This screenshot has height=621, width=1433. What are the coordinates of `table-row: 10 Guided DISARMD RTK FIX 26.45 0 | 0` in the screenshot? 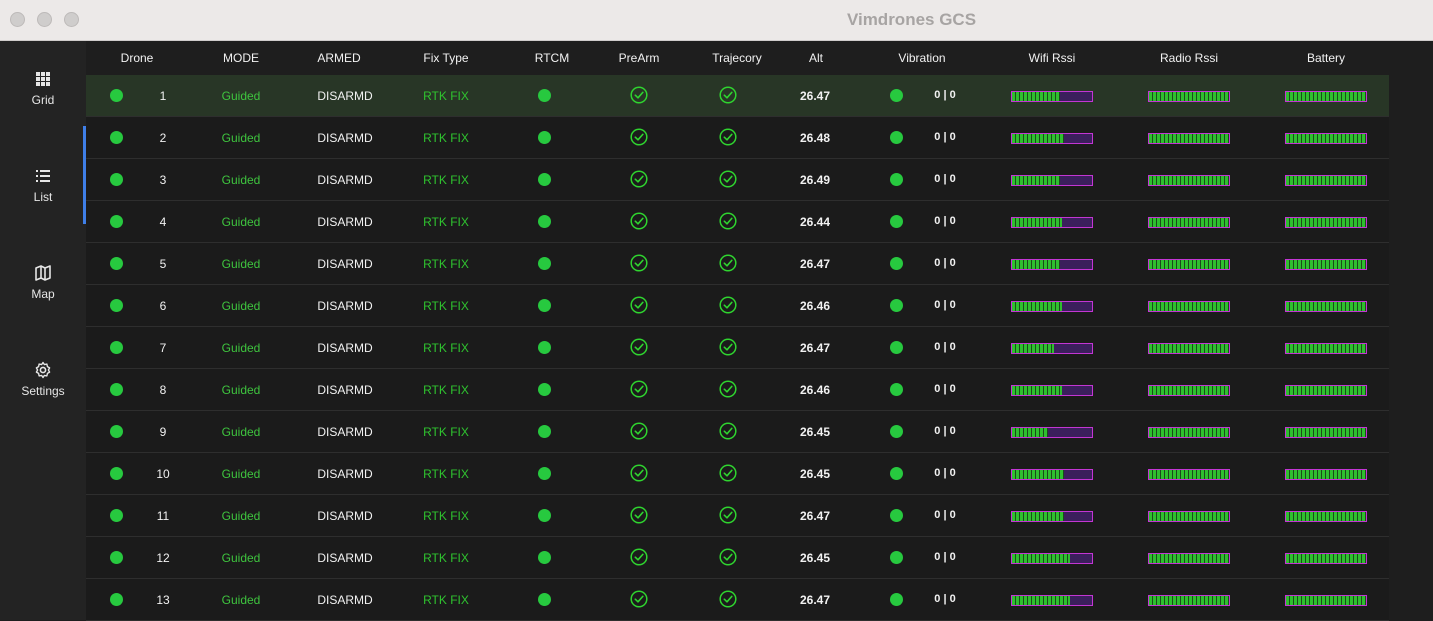 It's located at (737, 474).